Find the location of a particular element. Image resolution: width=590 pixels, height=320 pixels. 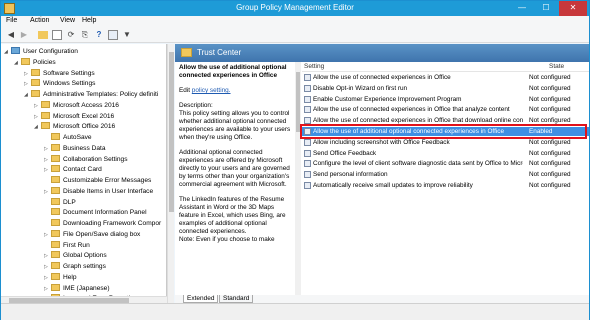

tree-item: ▷ Microsoft Access 2016 is located at coordinates (76, 105).